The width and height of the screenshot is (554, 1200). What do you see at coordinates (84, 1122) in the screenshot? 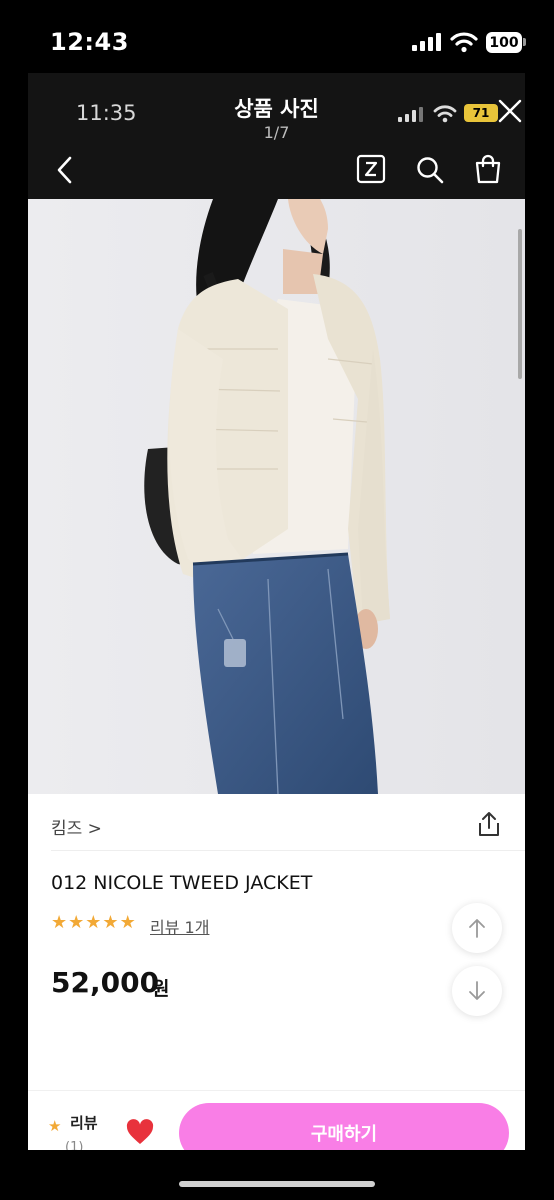
I see `review-label: 리뷰` at bounding box center [84, 1122].